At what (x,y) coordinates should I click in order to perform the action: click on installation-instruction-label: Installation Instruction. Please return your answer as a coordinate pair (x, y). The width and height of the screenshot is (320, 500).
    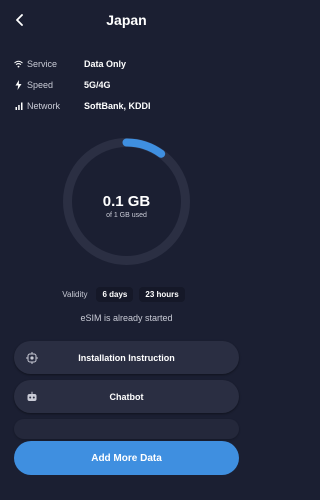
    Looking at the image, I should click on (126, 357).